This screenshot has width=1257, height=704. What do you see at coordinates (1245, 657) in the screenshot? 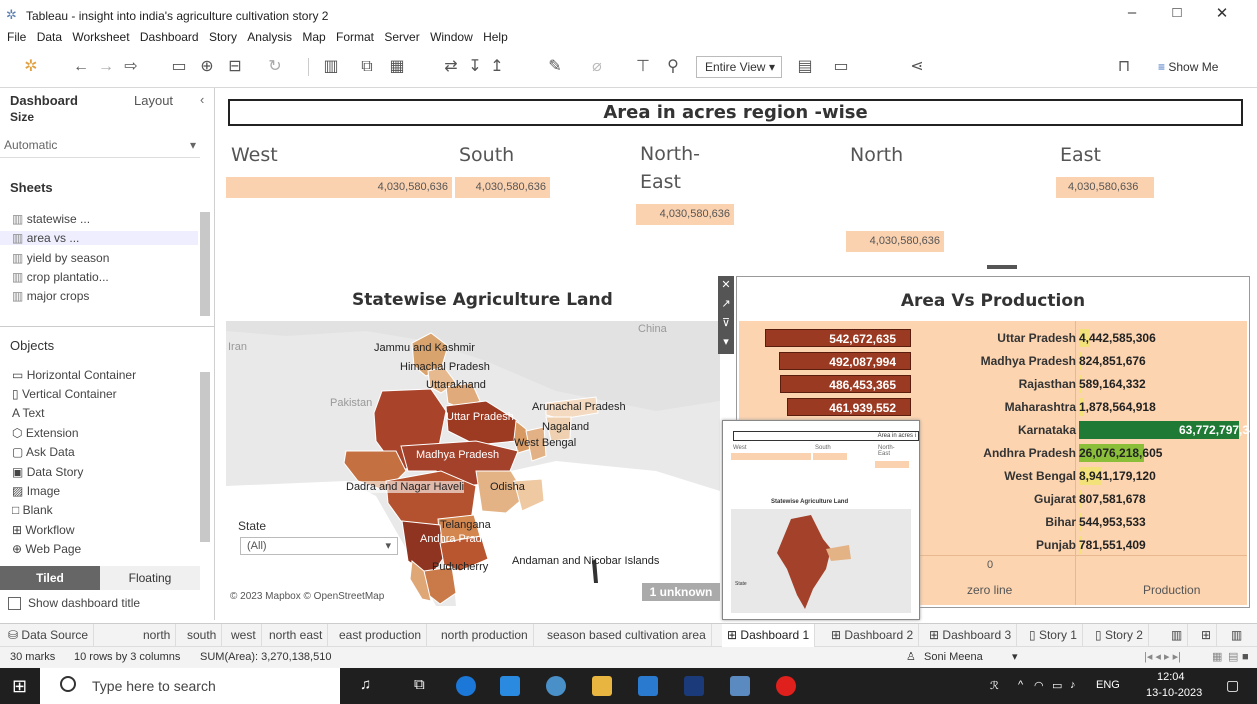
I see `tabs-view-icon: ■` at bounding box center [1245, 657].